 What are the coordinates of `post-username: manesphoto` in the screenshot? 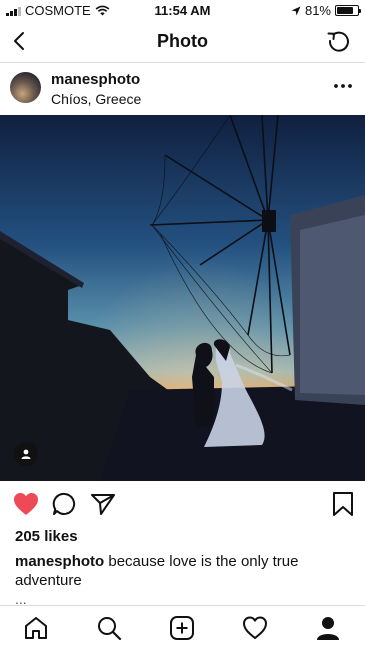 It's located at (95, 79).